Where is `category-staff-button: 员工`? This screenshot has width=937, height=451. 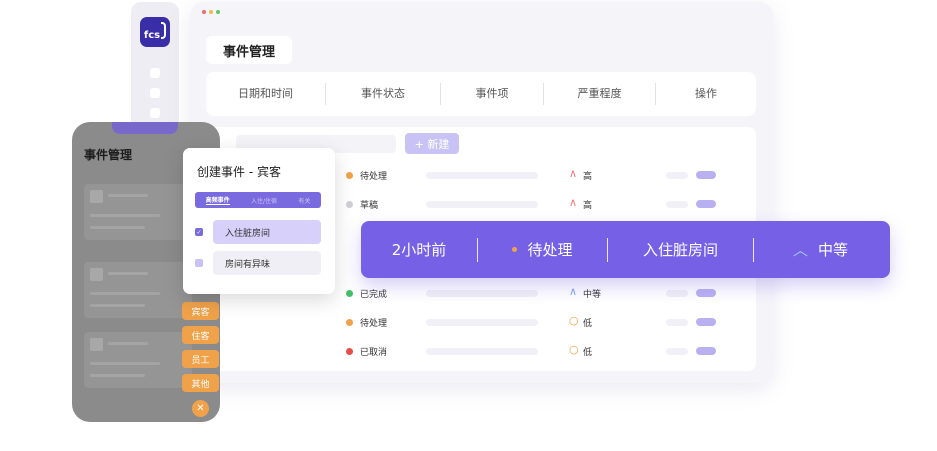
category-staff-button: 员工 is located at coordinates (200, 359).